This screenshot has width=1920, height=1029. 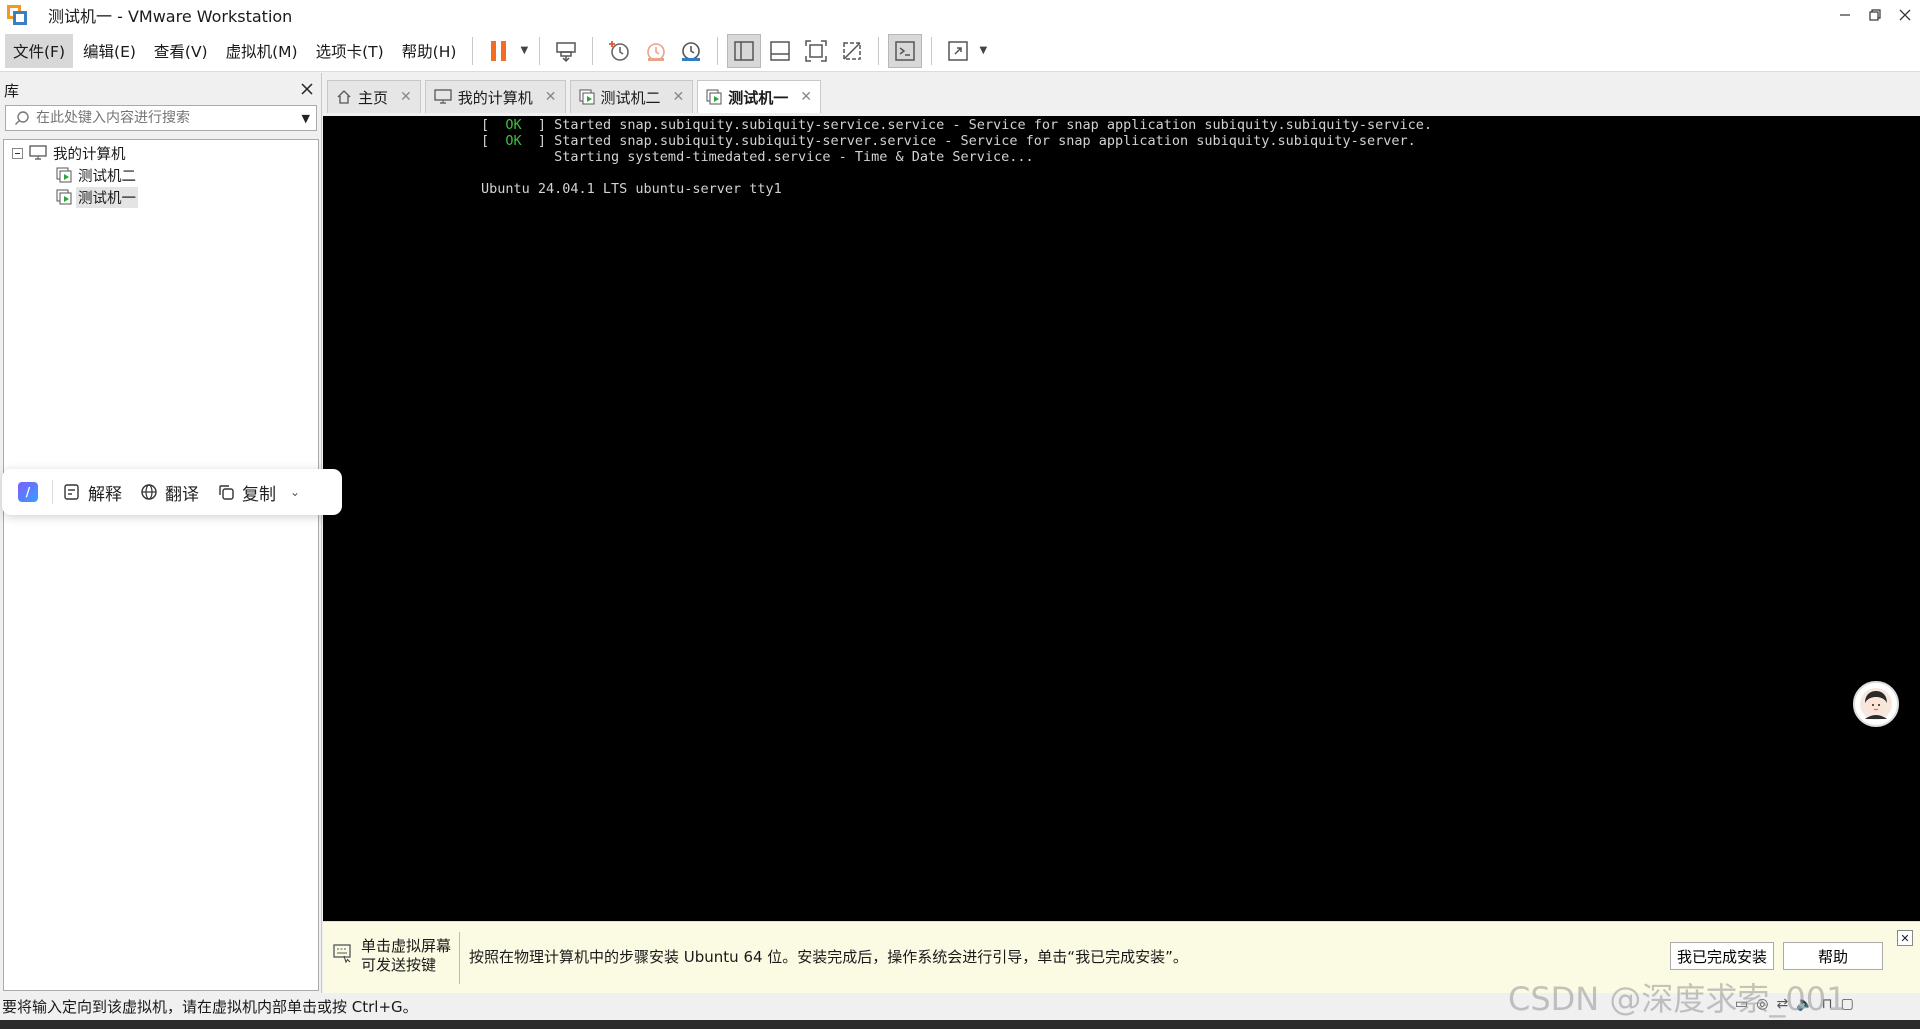 I want to click on send-ctrl-alt-del-icon, so click(x=566, y=51).